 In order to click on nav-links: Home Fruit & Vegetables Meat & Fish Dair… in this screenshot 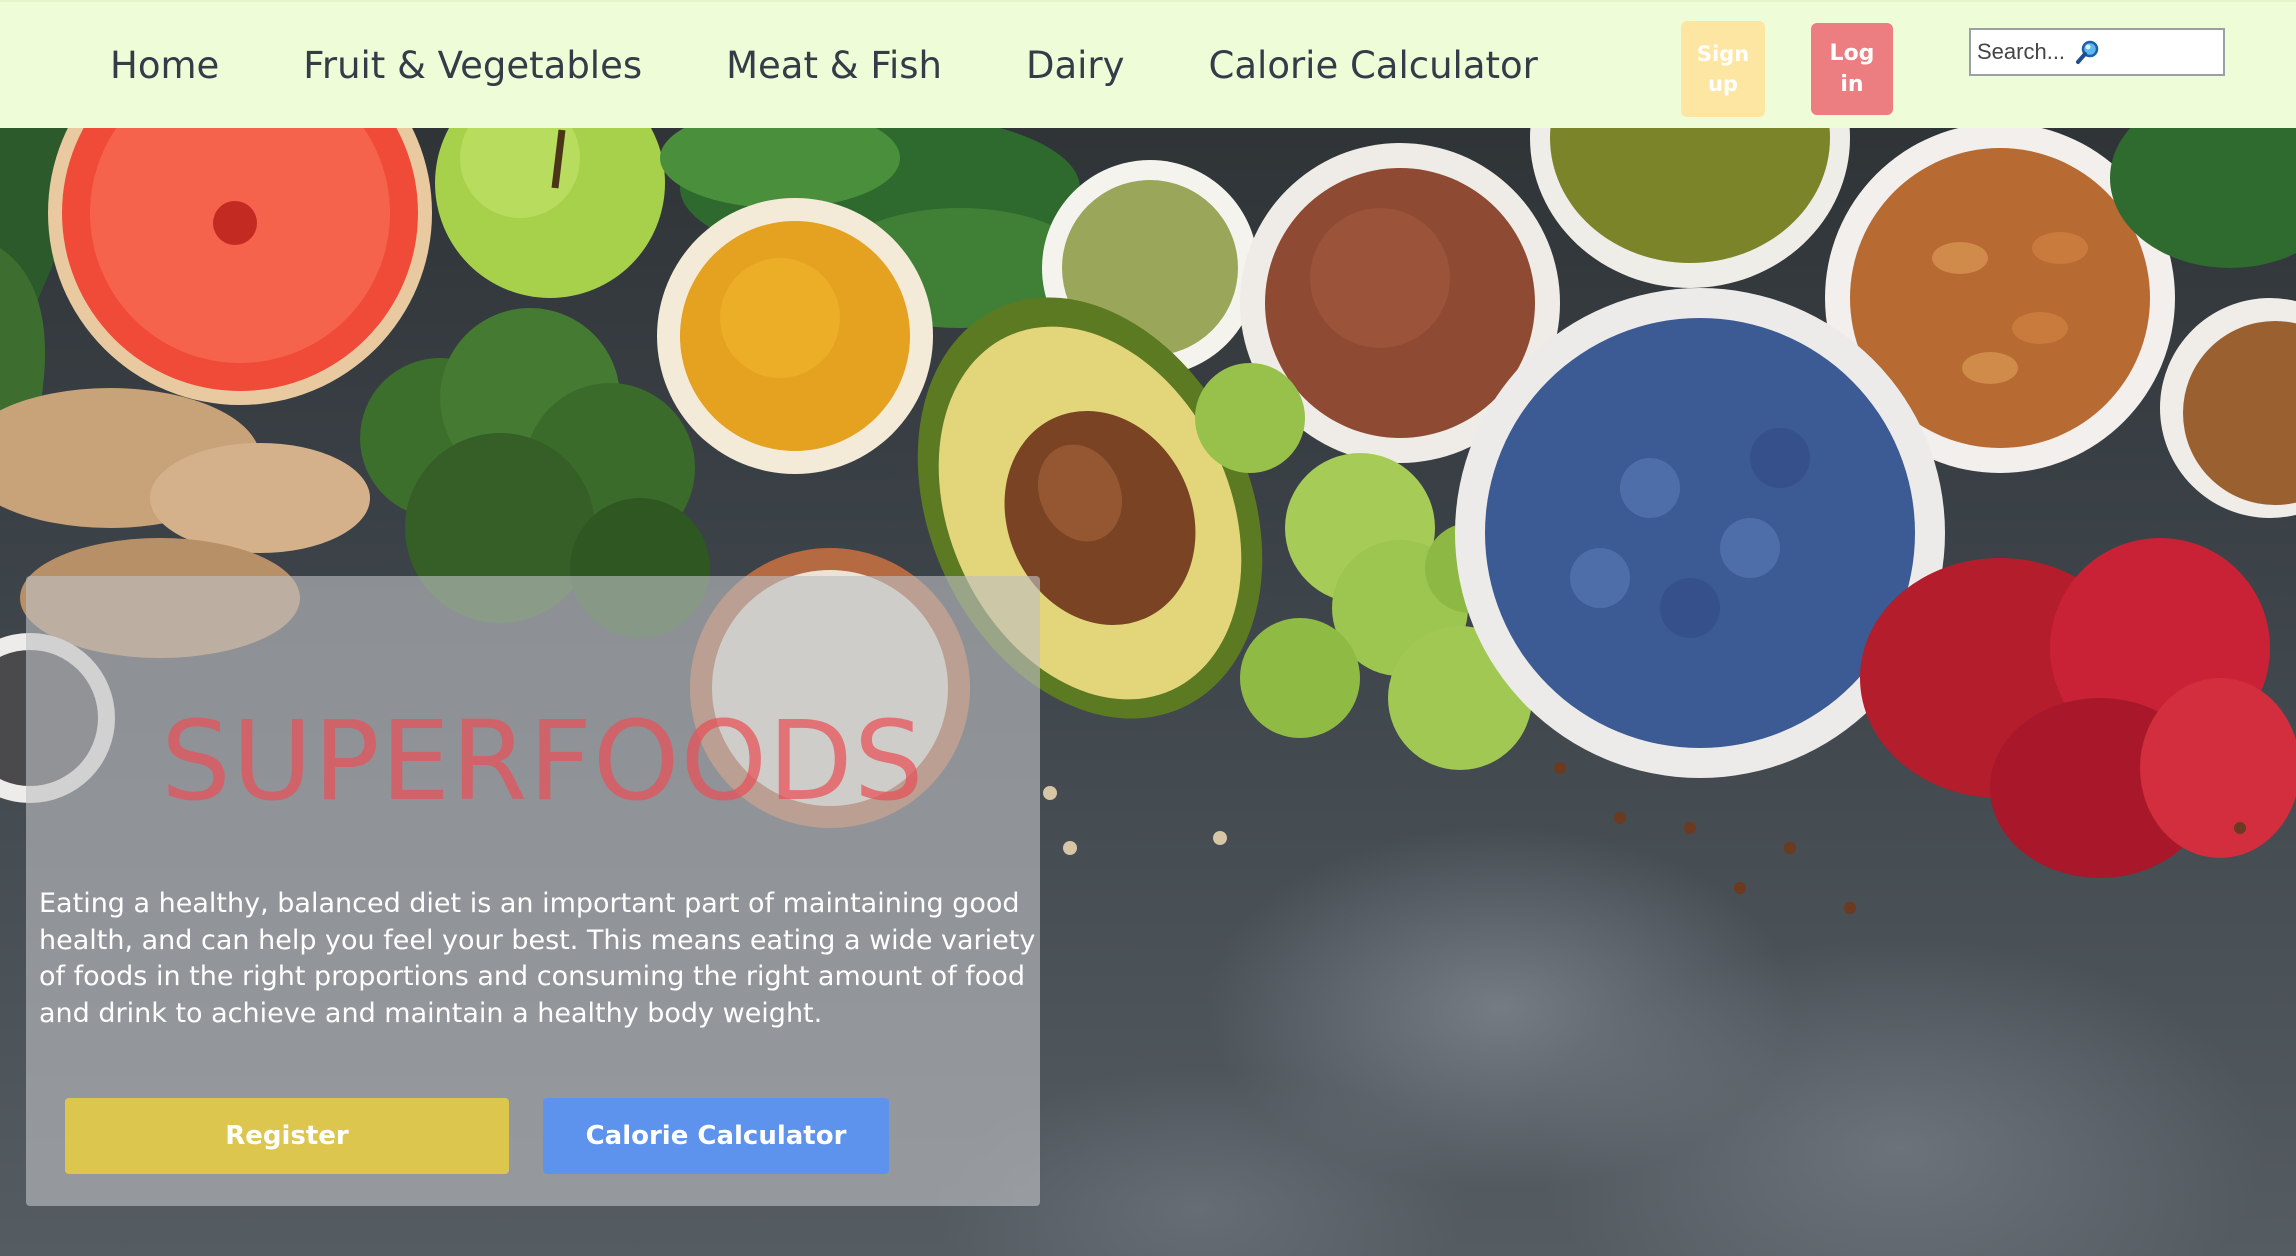, I will do `click(866, 66)`.